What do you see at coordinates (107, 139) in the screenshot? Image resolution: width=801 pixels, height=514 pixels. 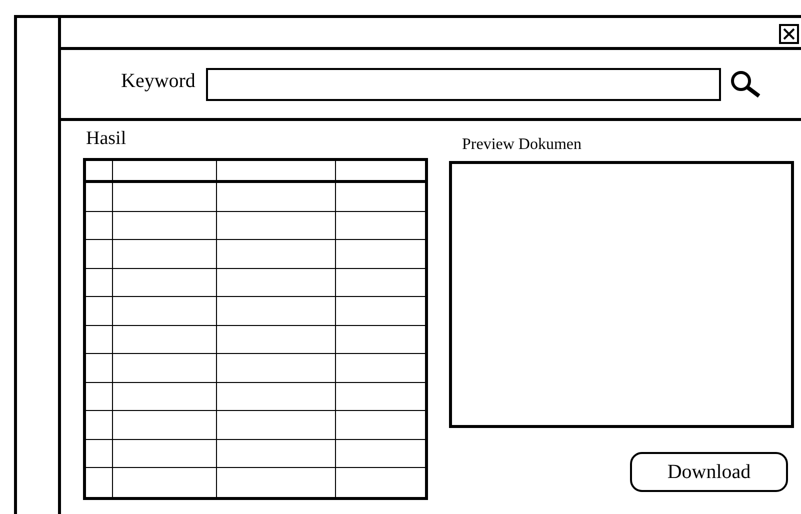 I see `results-title: Hasil` at bounding box center [107, 139].